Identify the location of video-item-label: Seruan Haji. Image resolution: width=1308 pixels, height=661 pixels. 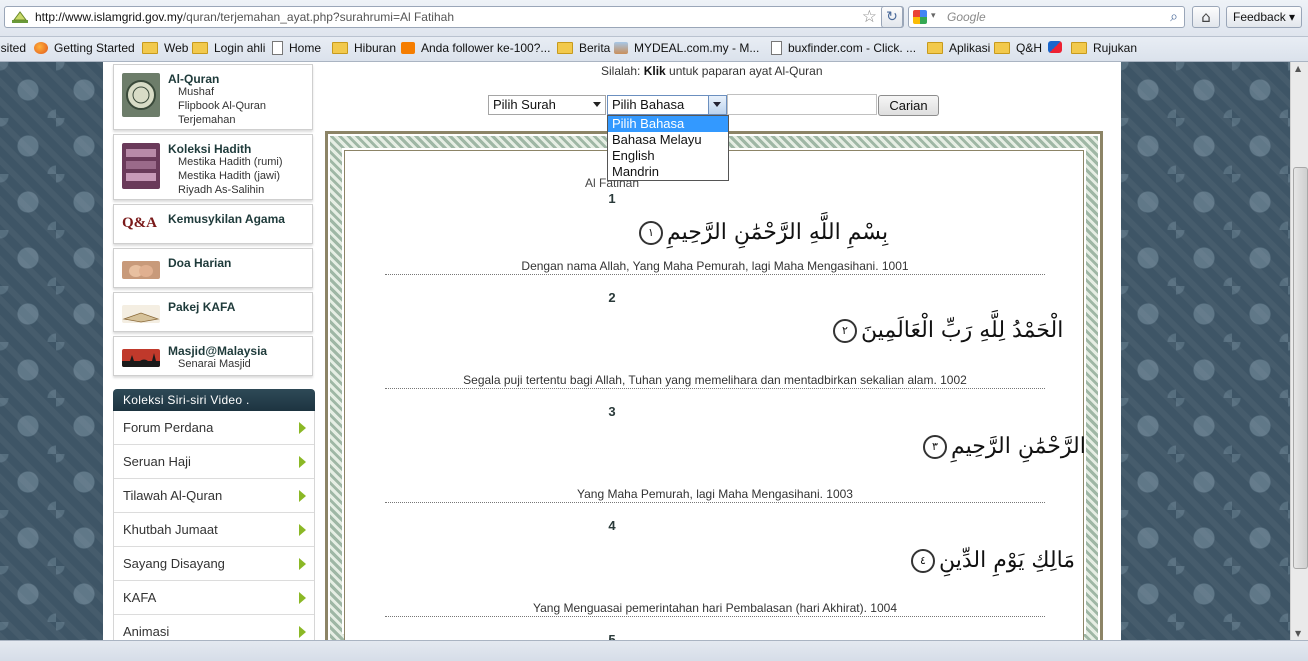
(157, 461).